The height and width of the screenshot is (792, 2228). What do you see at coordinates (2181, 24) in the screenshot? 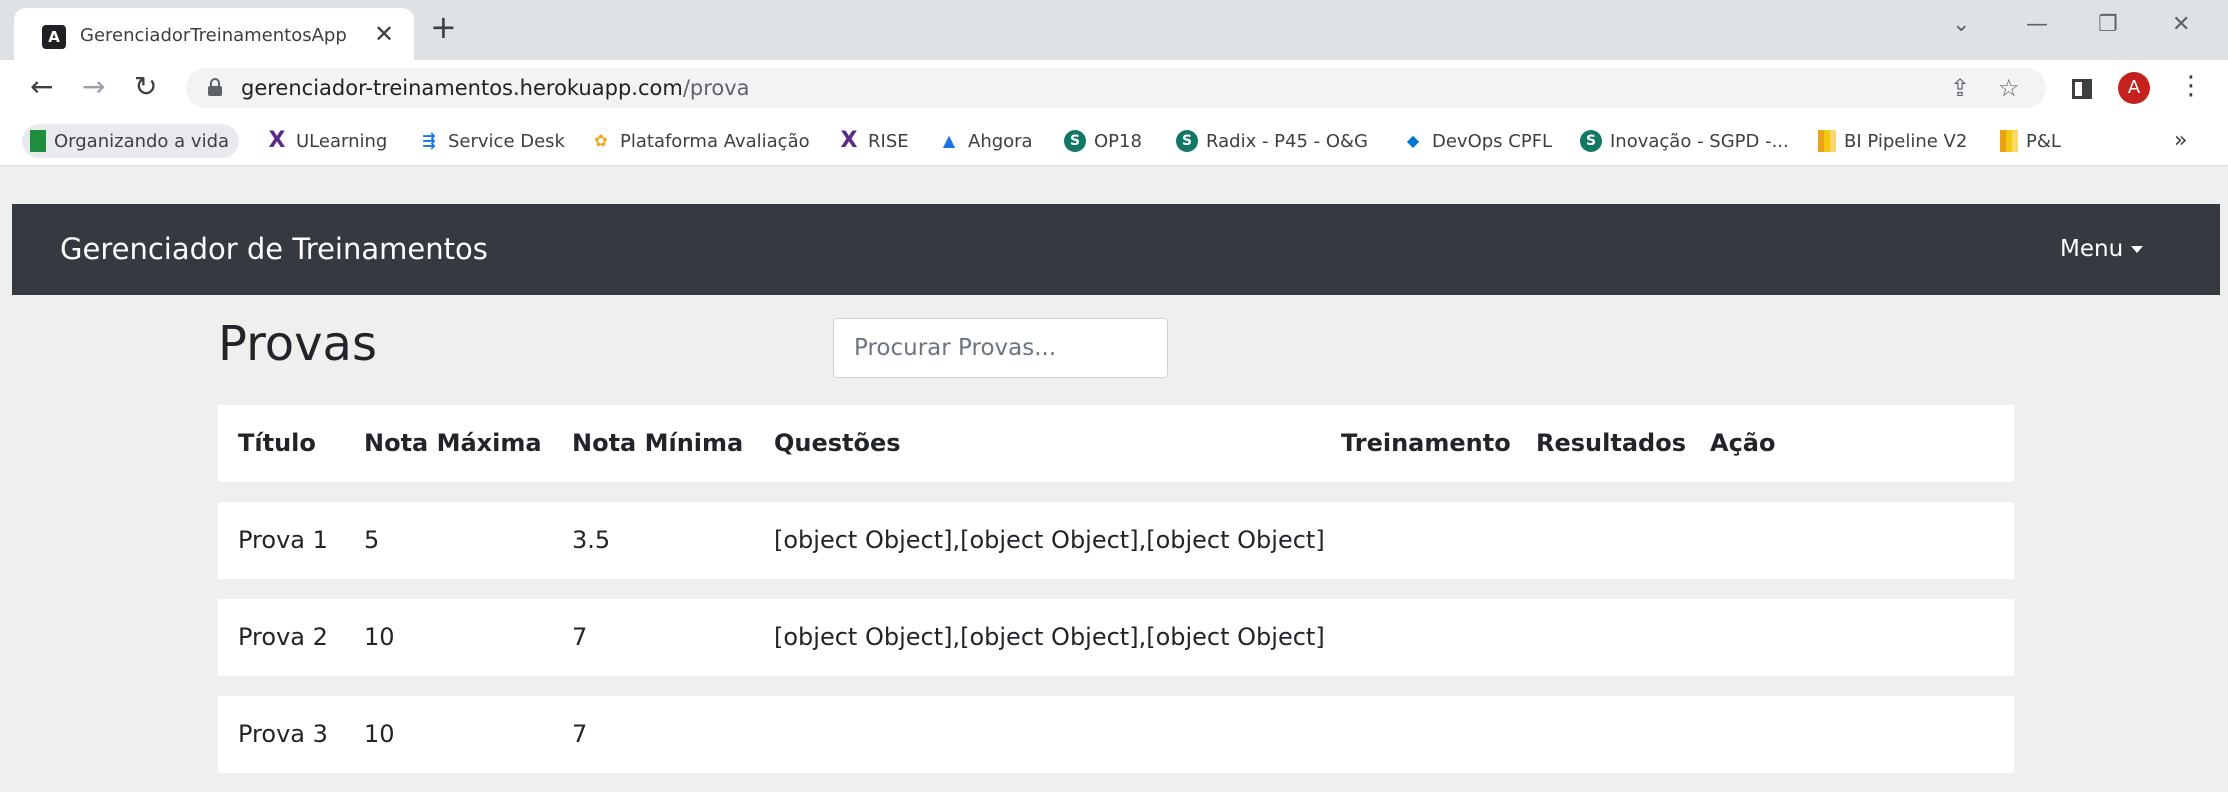
I see `window-close-icon: ✕` at bounding box center [2181, 24].